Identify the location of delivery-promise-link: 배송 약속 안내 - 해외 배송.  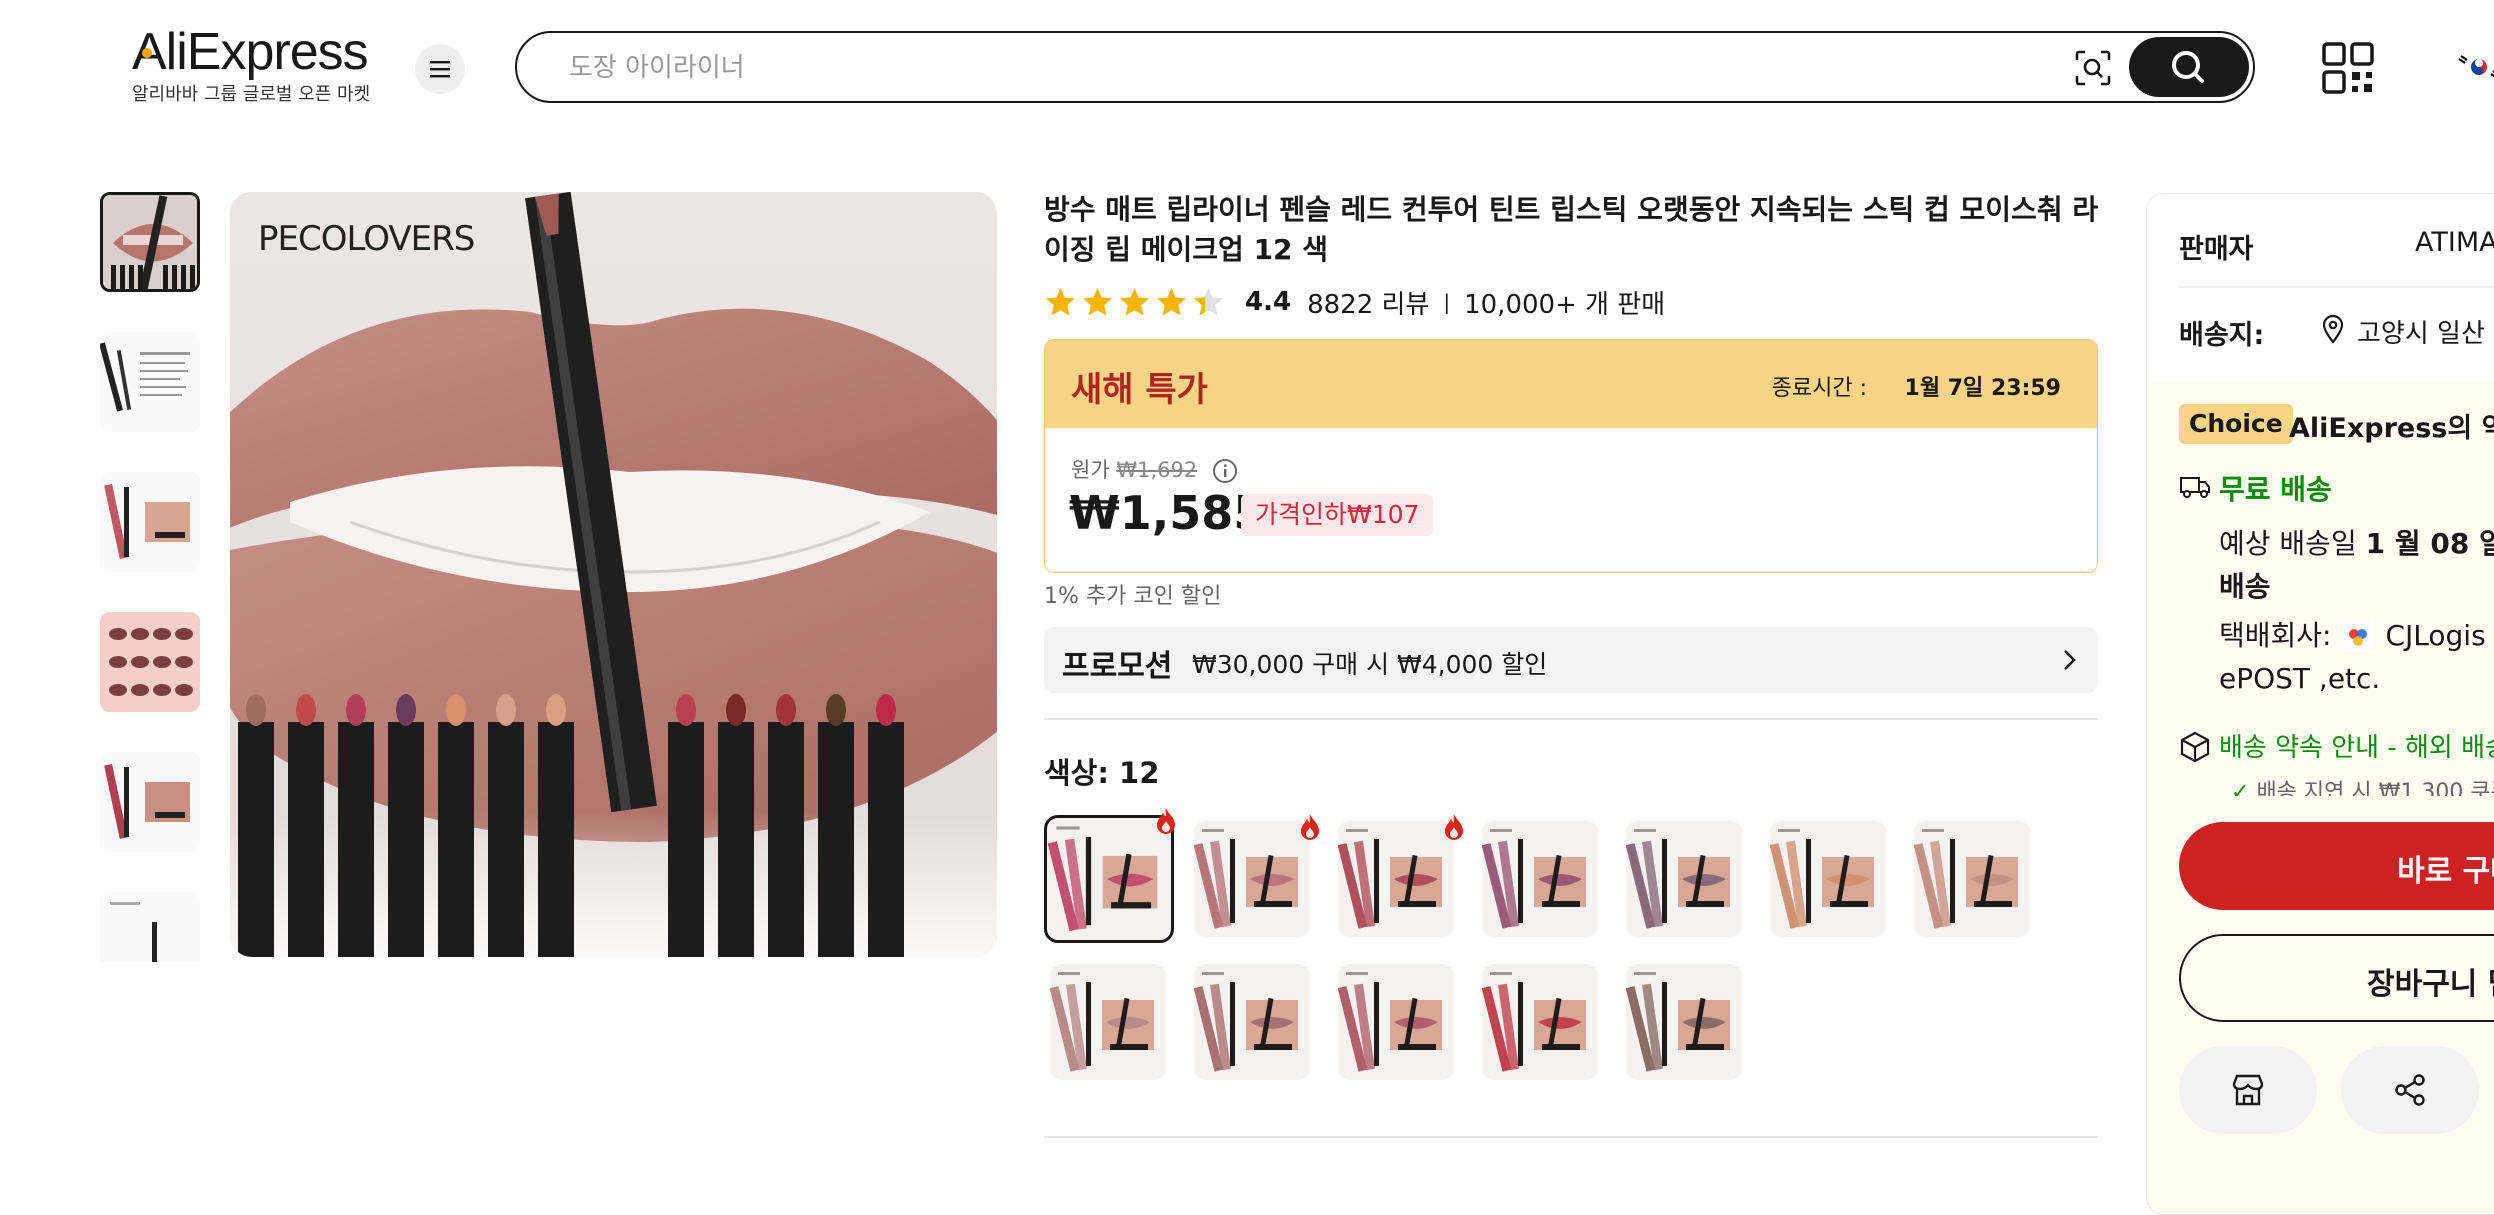
(2356, 745).